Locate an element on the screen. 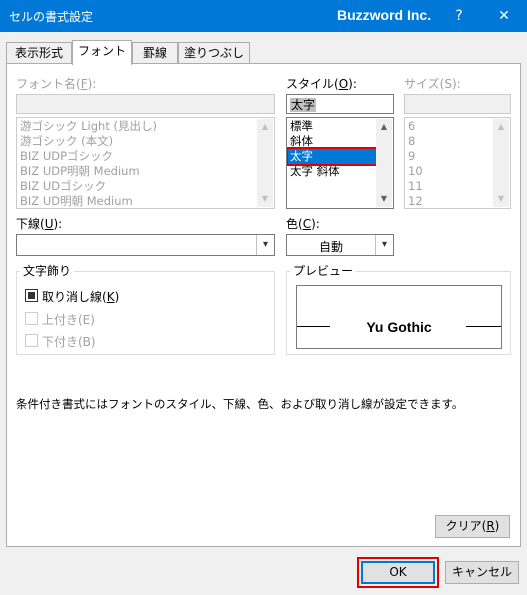 The height and width of the screenshot is (595, 527). list-item: 游ゴシック (本文) is located at coordinates (137, 141).